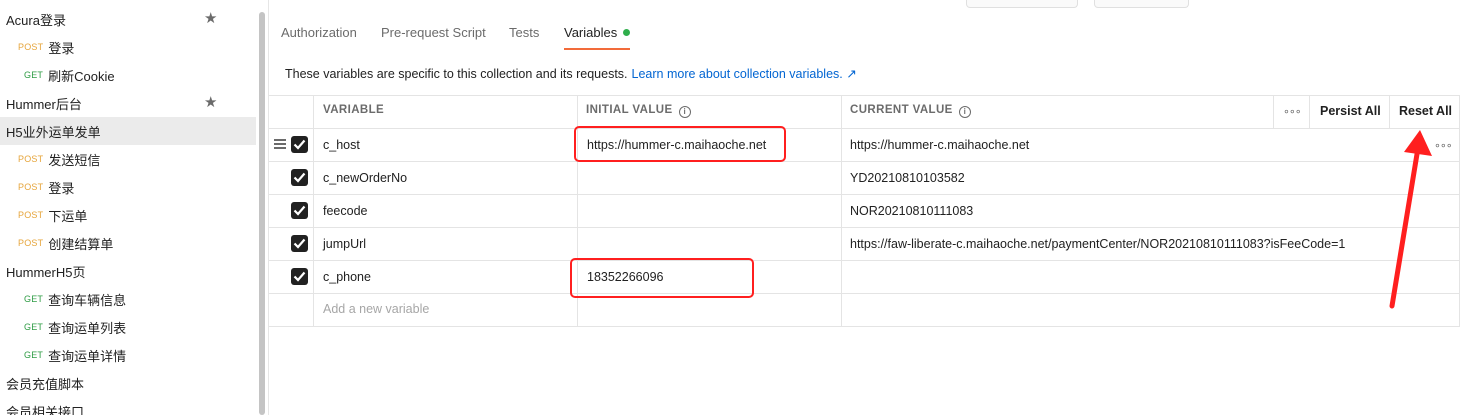  Describe the element at coordinates (907, 178) in the screenshot. I see `current-value-cell: YD20210810103582` at that location.